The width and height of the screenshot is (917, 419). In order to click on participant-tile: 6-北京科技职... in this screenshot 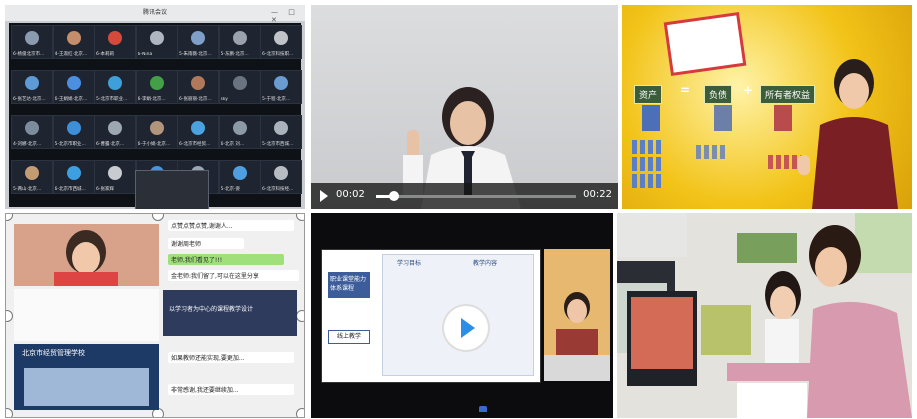, I will do `click(281, 42)`.